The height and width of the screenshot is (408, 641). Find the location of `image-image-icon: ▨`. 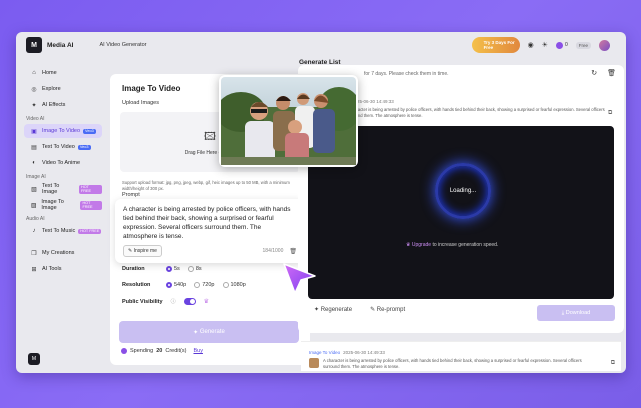

image-image-icon: ▨ is located at coordinates (33, 205).